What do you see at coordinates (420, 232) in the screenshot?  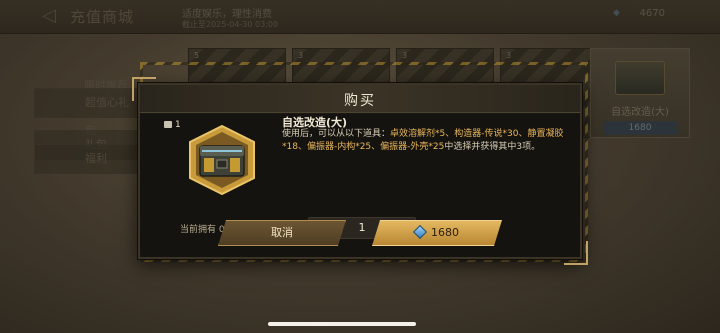 I see `gem-icon` at bounding box center [420, 232].